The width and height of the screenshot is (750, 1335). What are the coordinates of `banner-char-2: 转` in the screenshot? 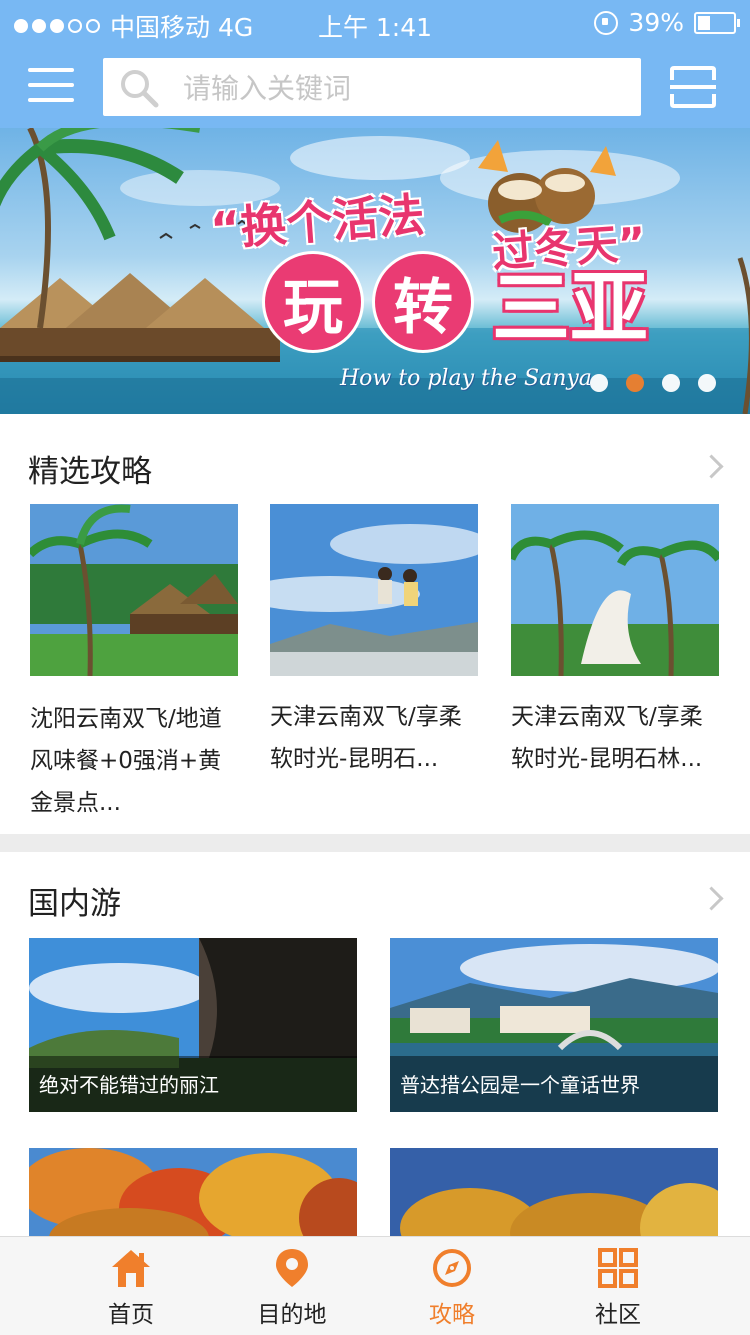 It's located at (423, 302).